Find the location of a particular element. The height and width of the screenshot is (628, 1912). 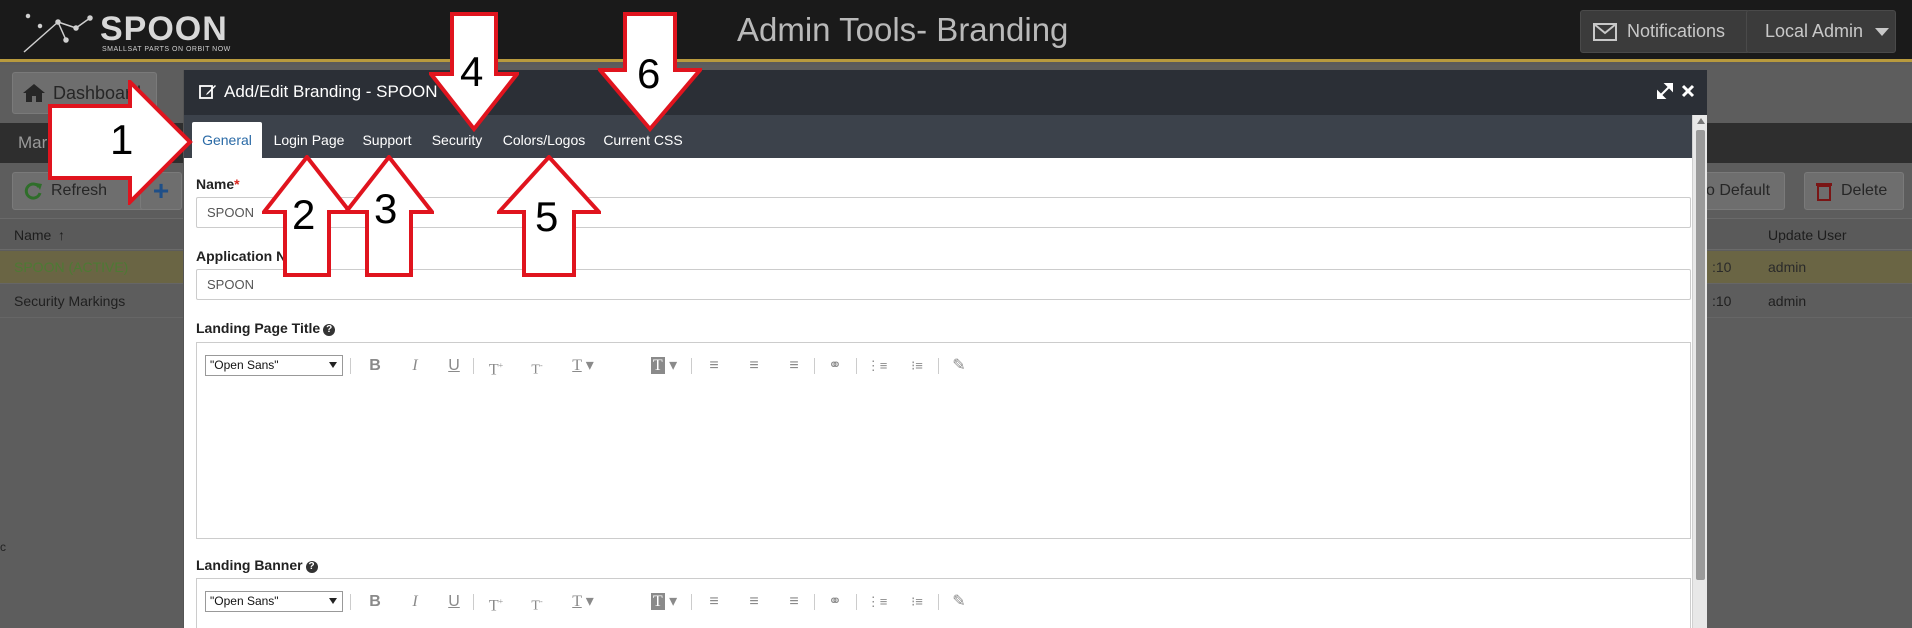

user-label: Local Admin is located at coordinates (1814, 31).